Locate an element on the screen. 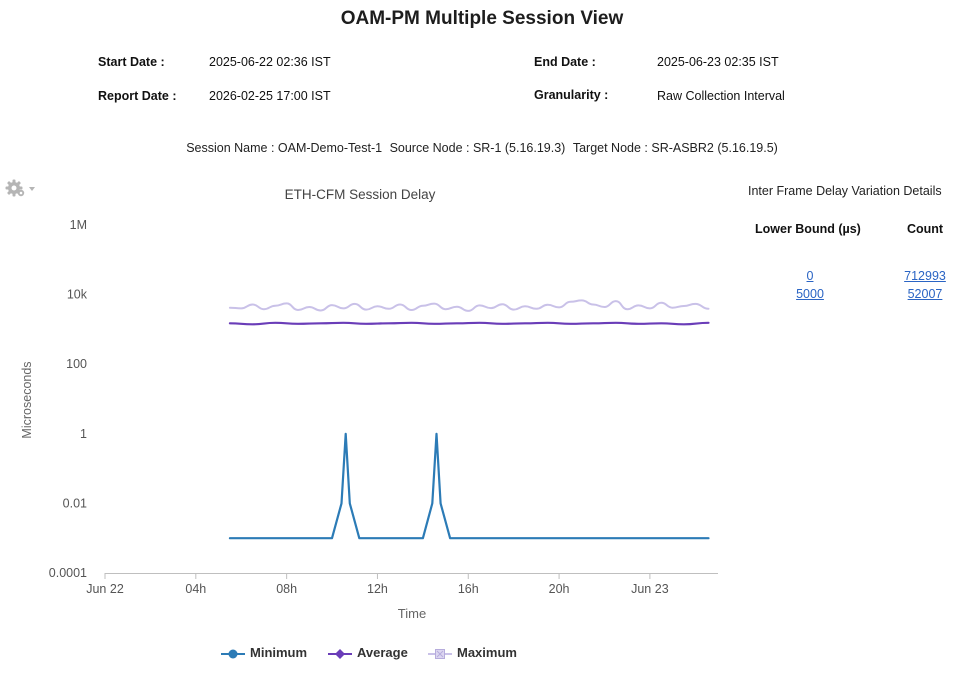 The image size is (964, 673). ifdv-col-count: Count is located at coordinates (925, 229).